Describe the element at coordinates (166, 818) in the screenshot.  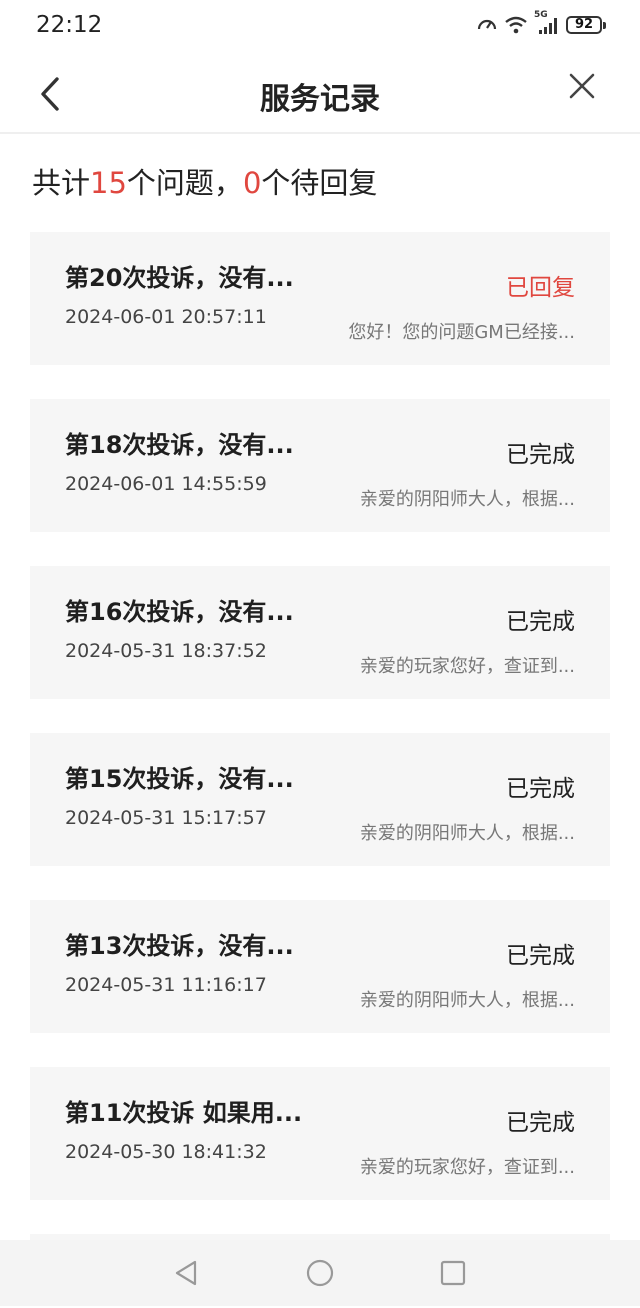
I see `record-time: 2024-05-31 15:17:57` at that location.